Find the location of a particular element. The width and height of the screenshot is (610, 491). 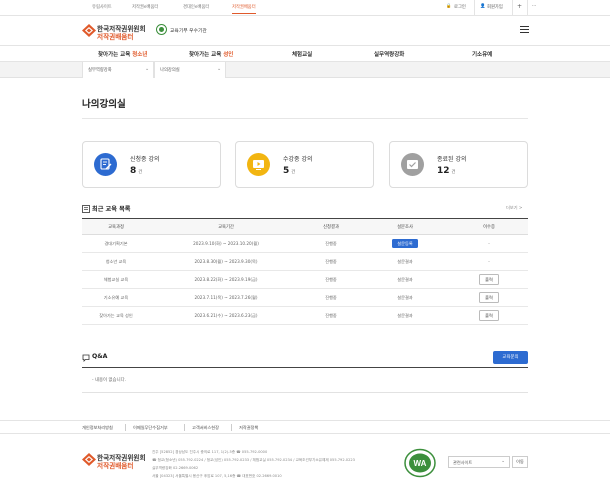

breadcrumb-label-1: 실무역량강화 is located at coordinates (100, 70).